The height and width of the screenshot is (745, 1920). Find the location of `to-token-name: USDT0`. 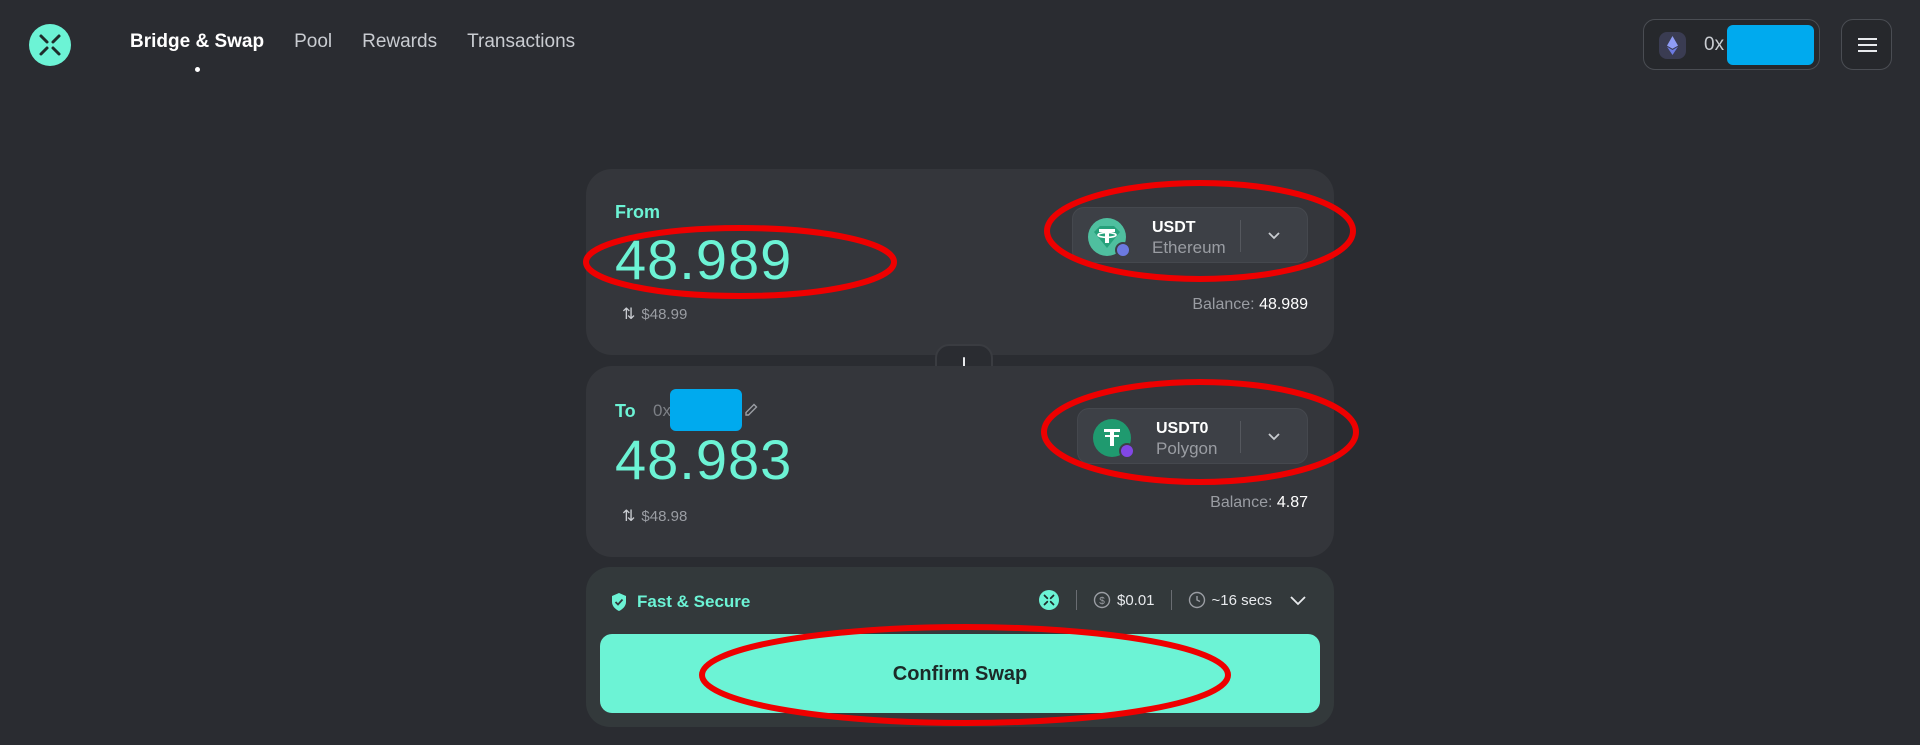

to-token-name: USDT0 is located at coordinates (1182, 428).